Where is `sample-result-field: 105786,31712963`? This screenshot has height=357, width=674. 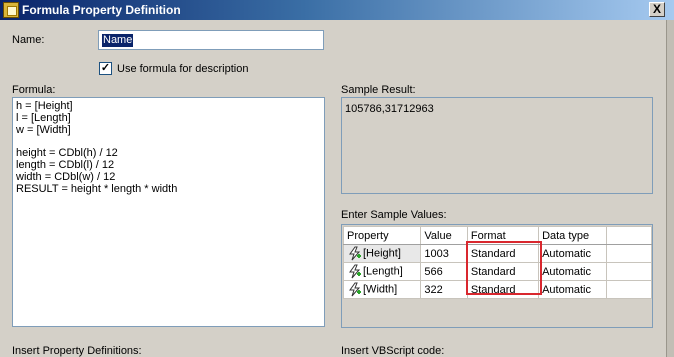 sample-result-field: 105786,31712963 is located at coordinates (497, 145).